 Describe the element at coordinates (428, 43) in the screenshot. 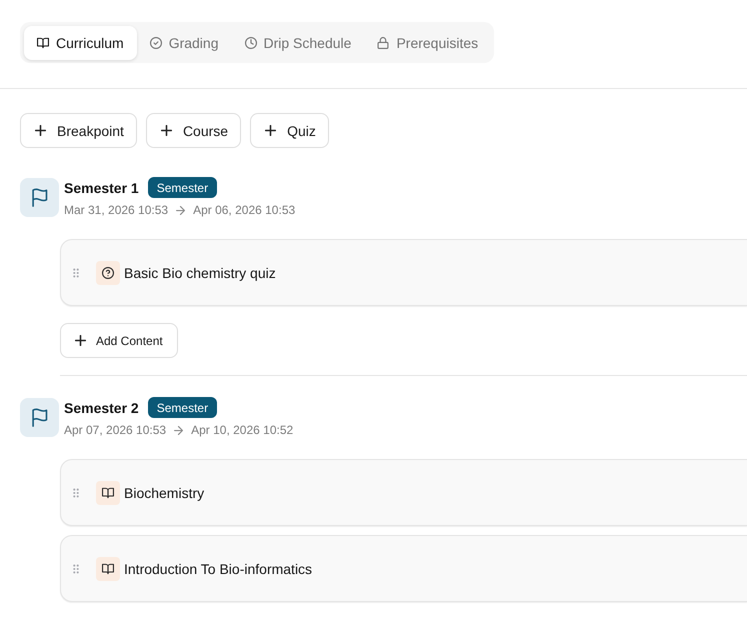

I see `tab: Prerequisites` at that location.